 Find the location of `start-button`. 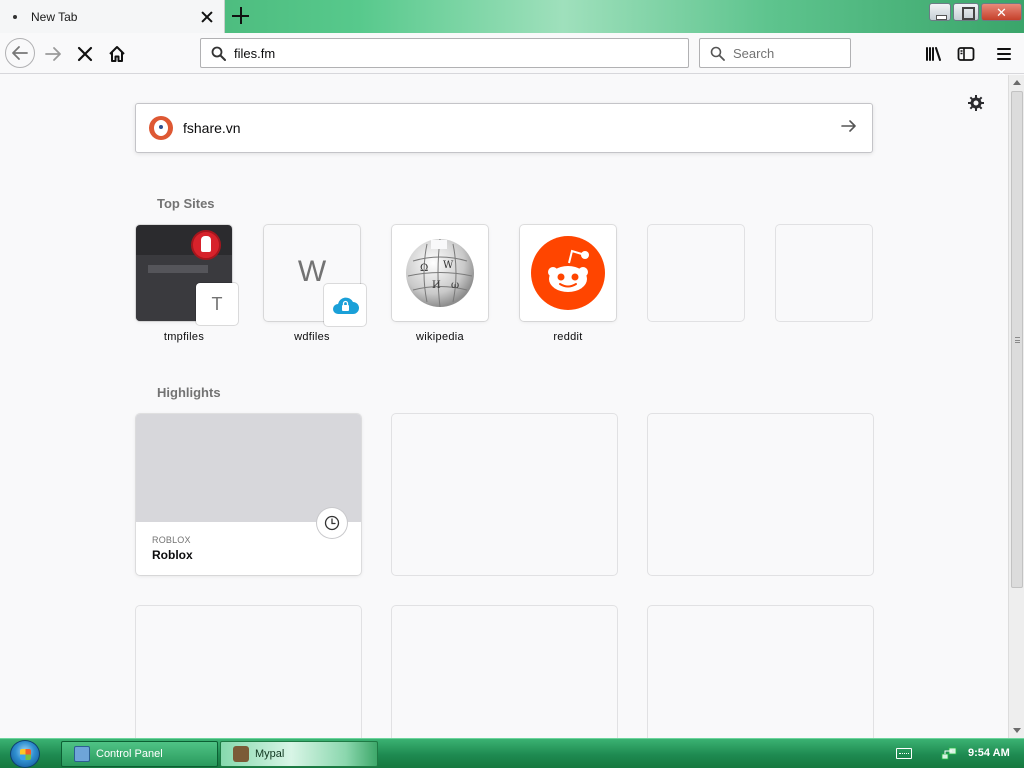

start-button is located at coordinates (25, 754).